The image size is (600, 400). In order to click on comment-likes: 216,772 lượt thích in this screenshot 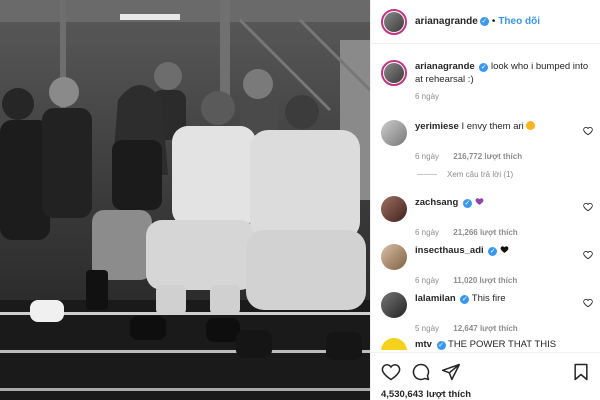, I will do `click(487, 156)`.